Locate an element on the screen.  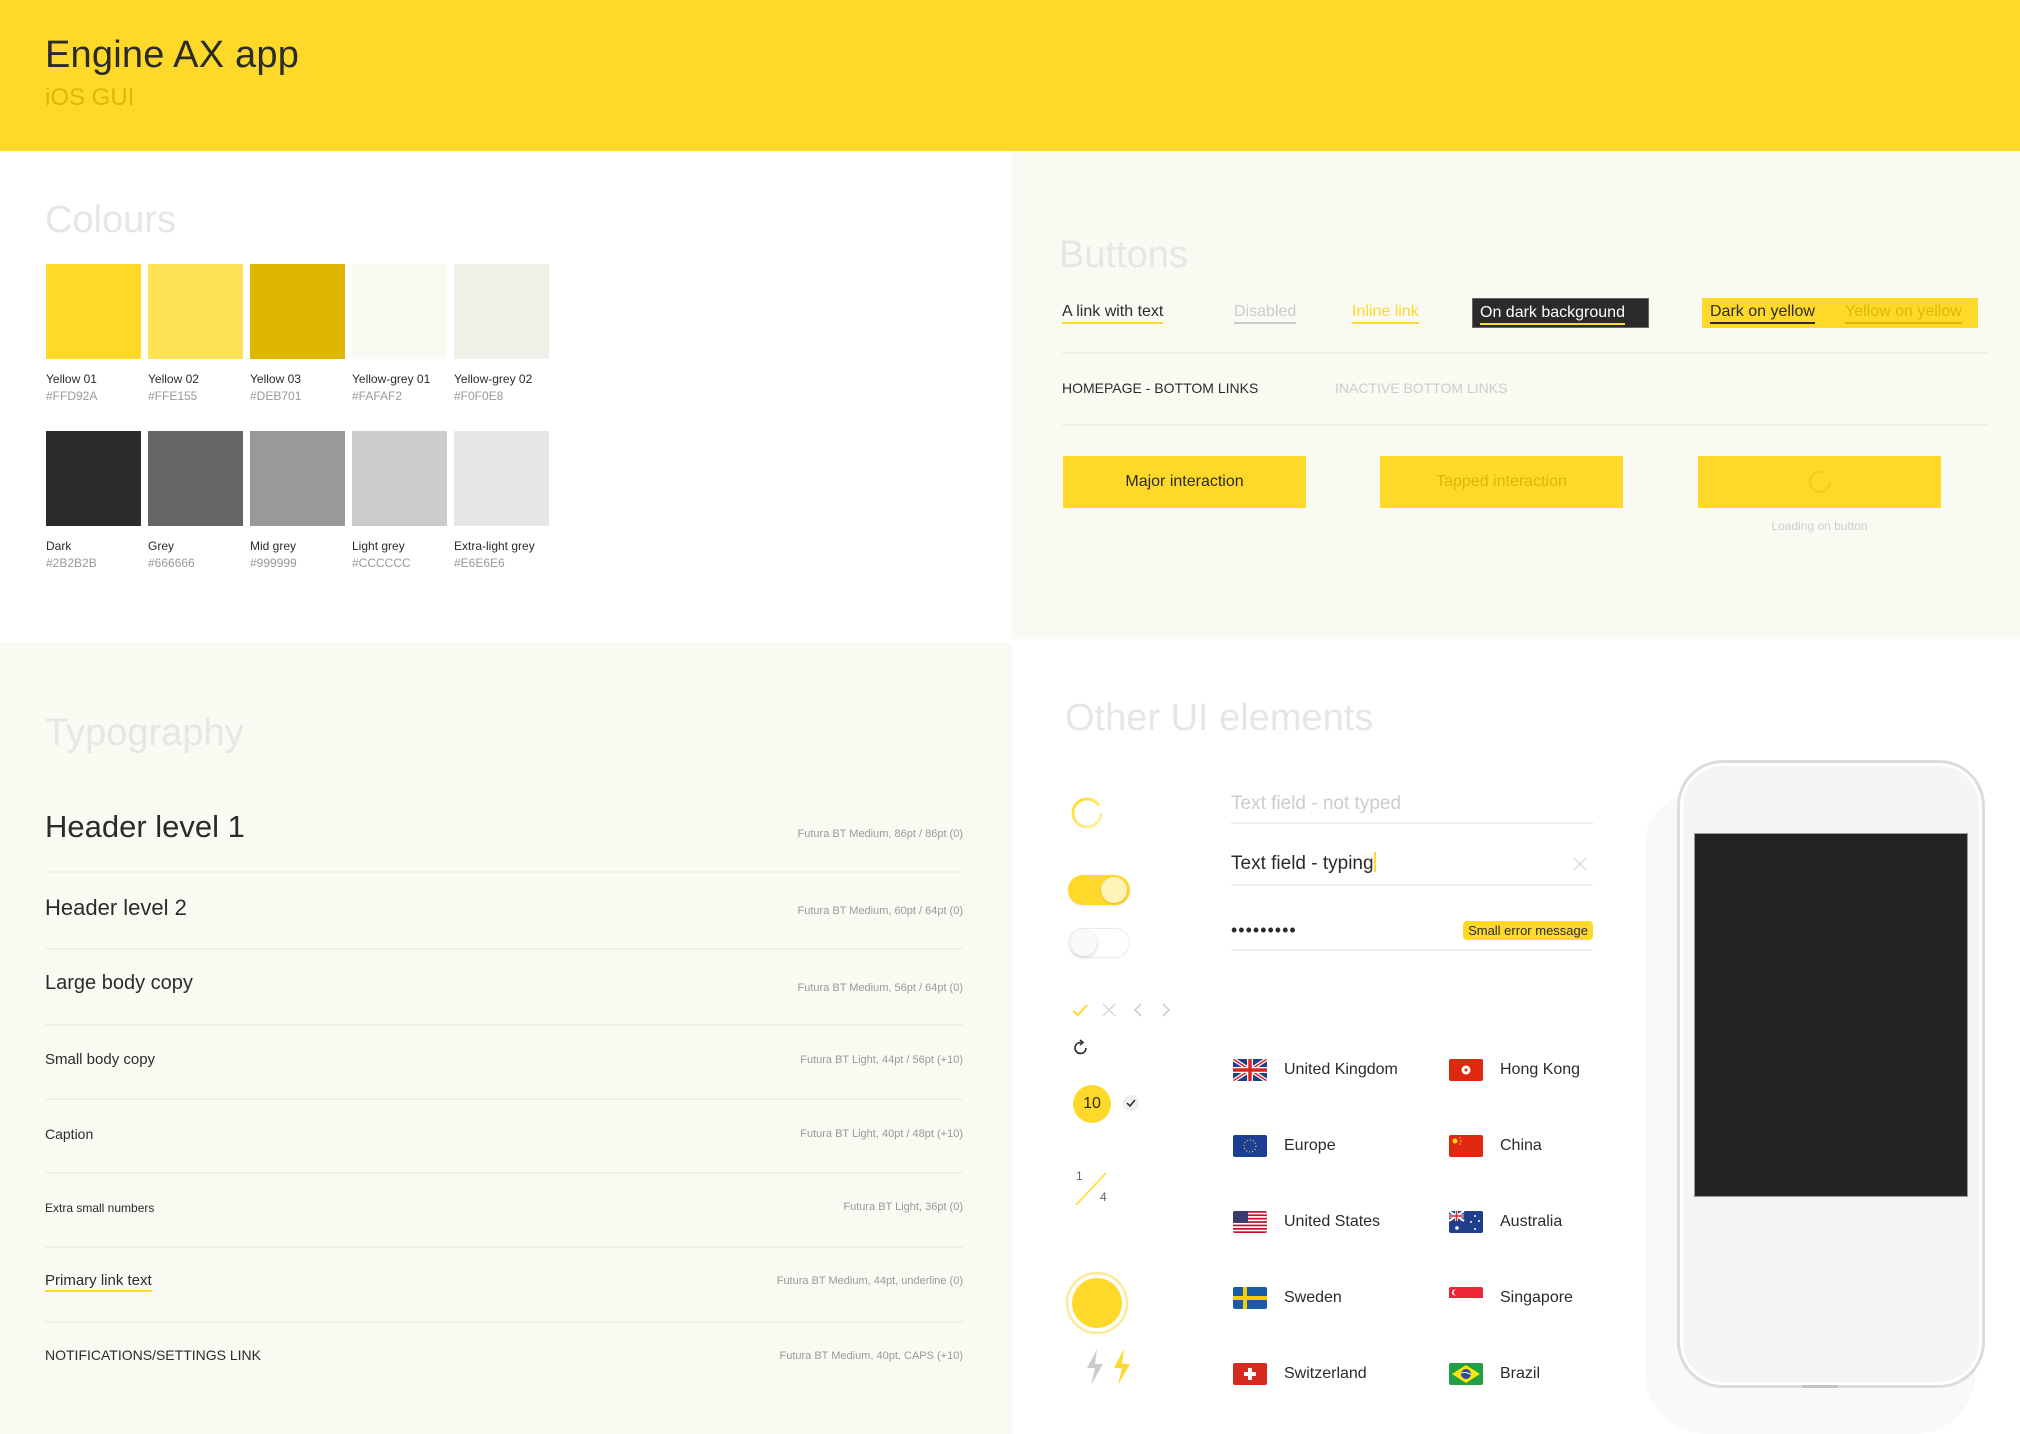
tapped-interaction-label: Tapped interaction is located at coordinates (1501, 481).